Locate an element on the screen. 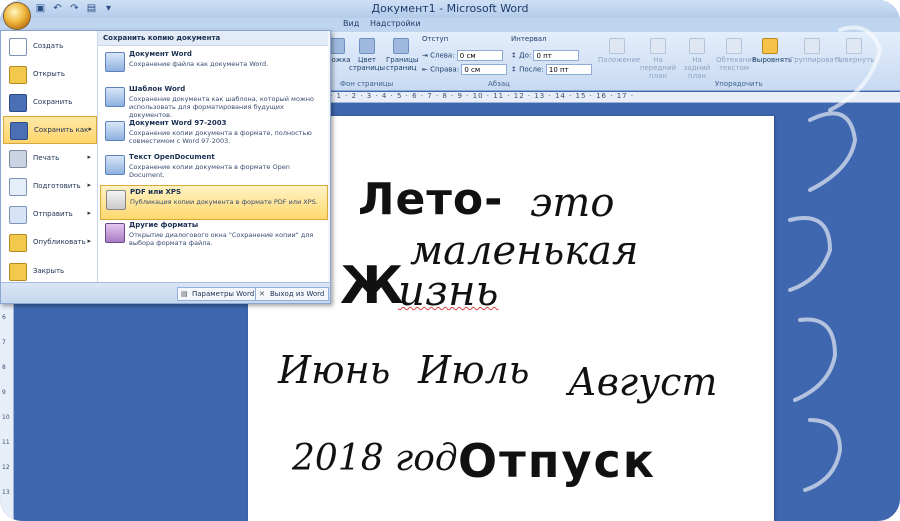 The width and height of the screenshot is (900, 521). publish-icon is located at coordinates (18, 243).